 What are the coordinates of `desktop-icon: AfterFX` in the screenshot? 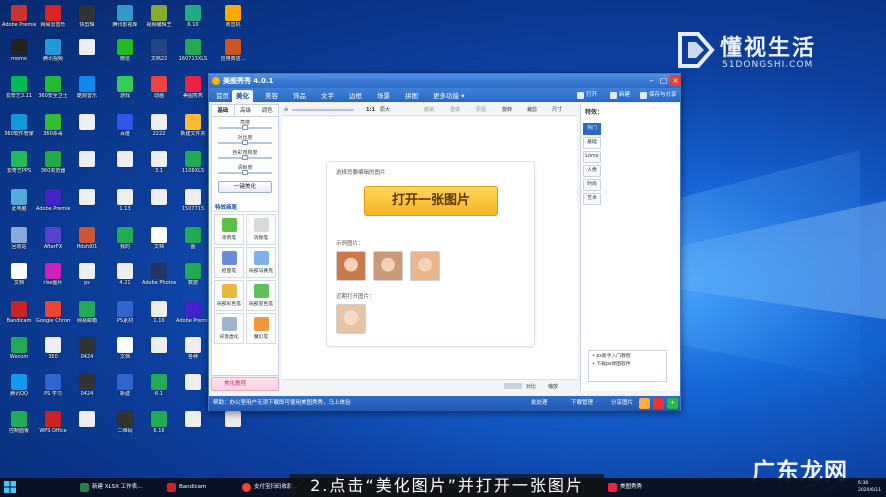 It's located at (53, 244).